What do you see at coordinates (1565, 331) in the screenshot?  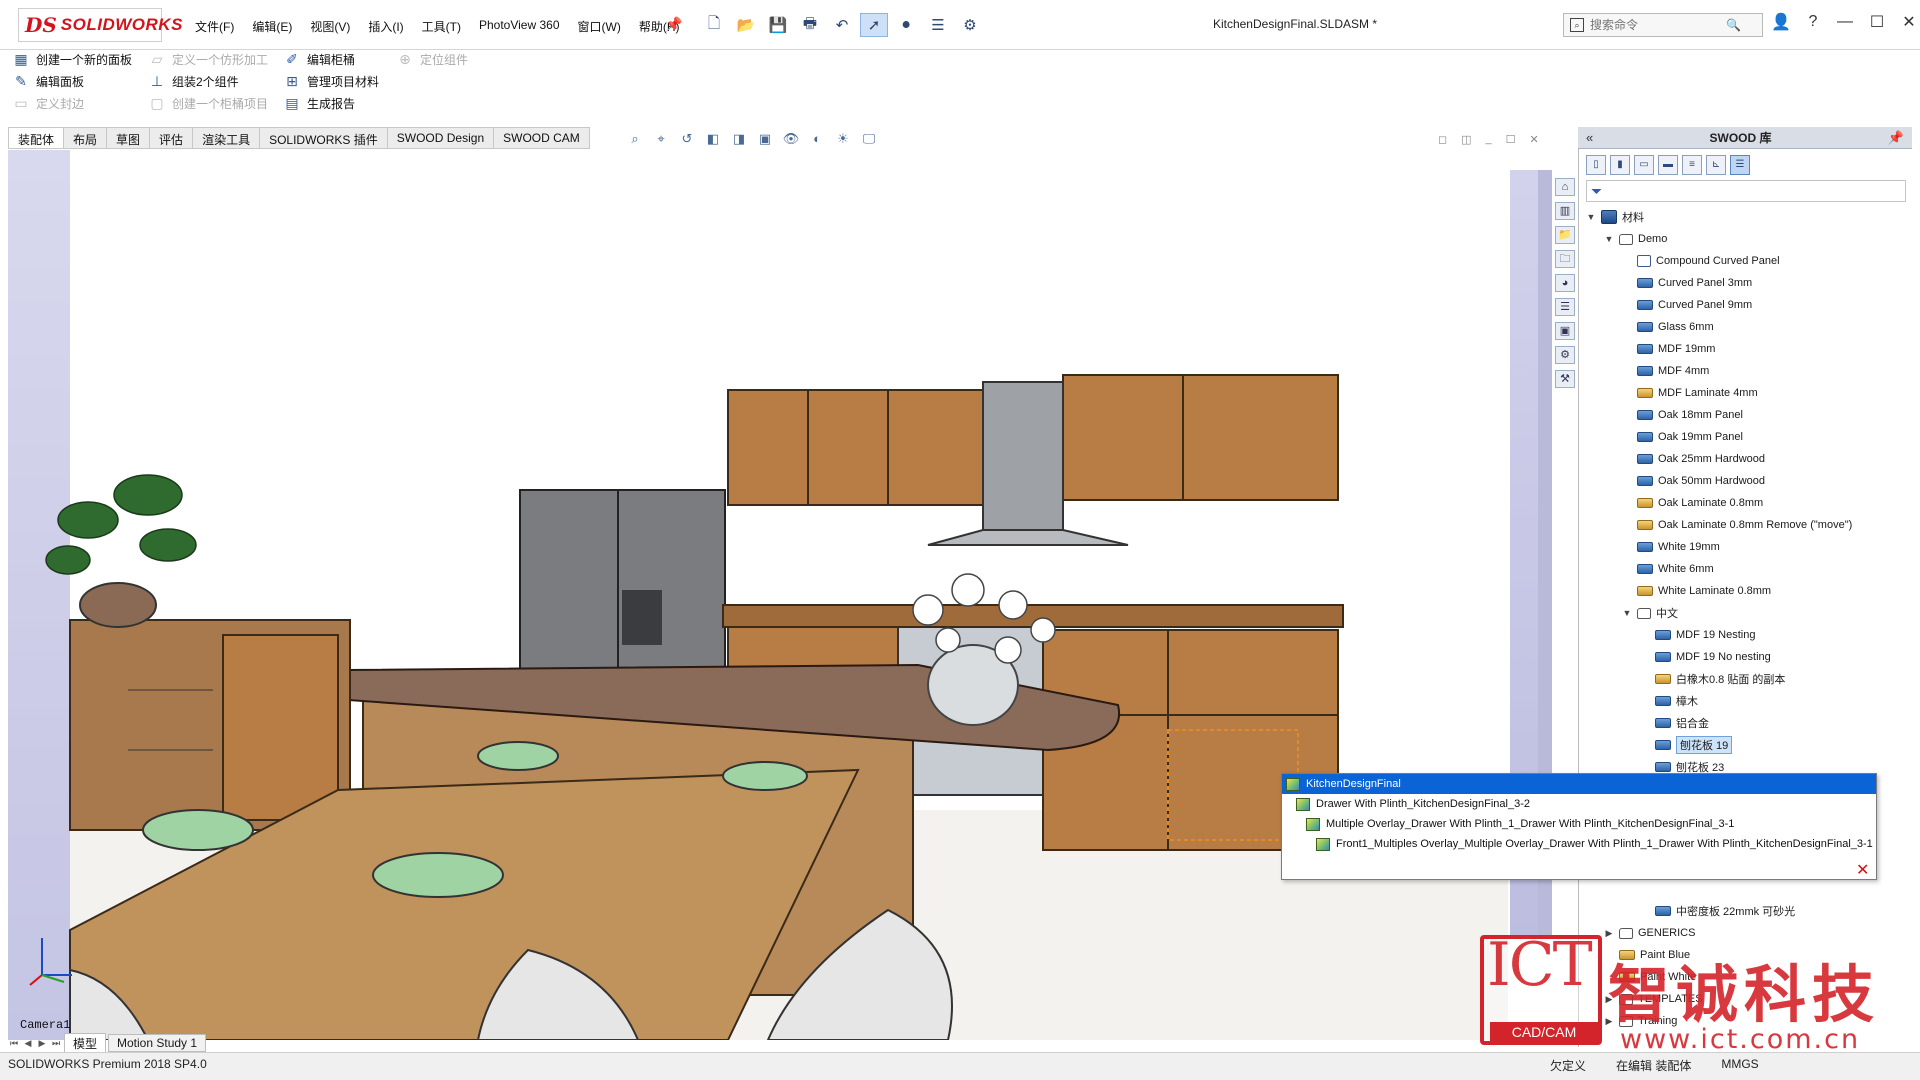 I see `swood-library-icon: ▣` at bounding box center [1565, 331].